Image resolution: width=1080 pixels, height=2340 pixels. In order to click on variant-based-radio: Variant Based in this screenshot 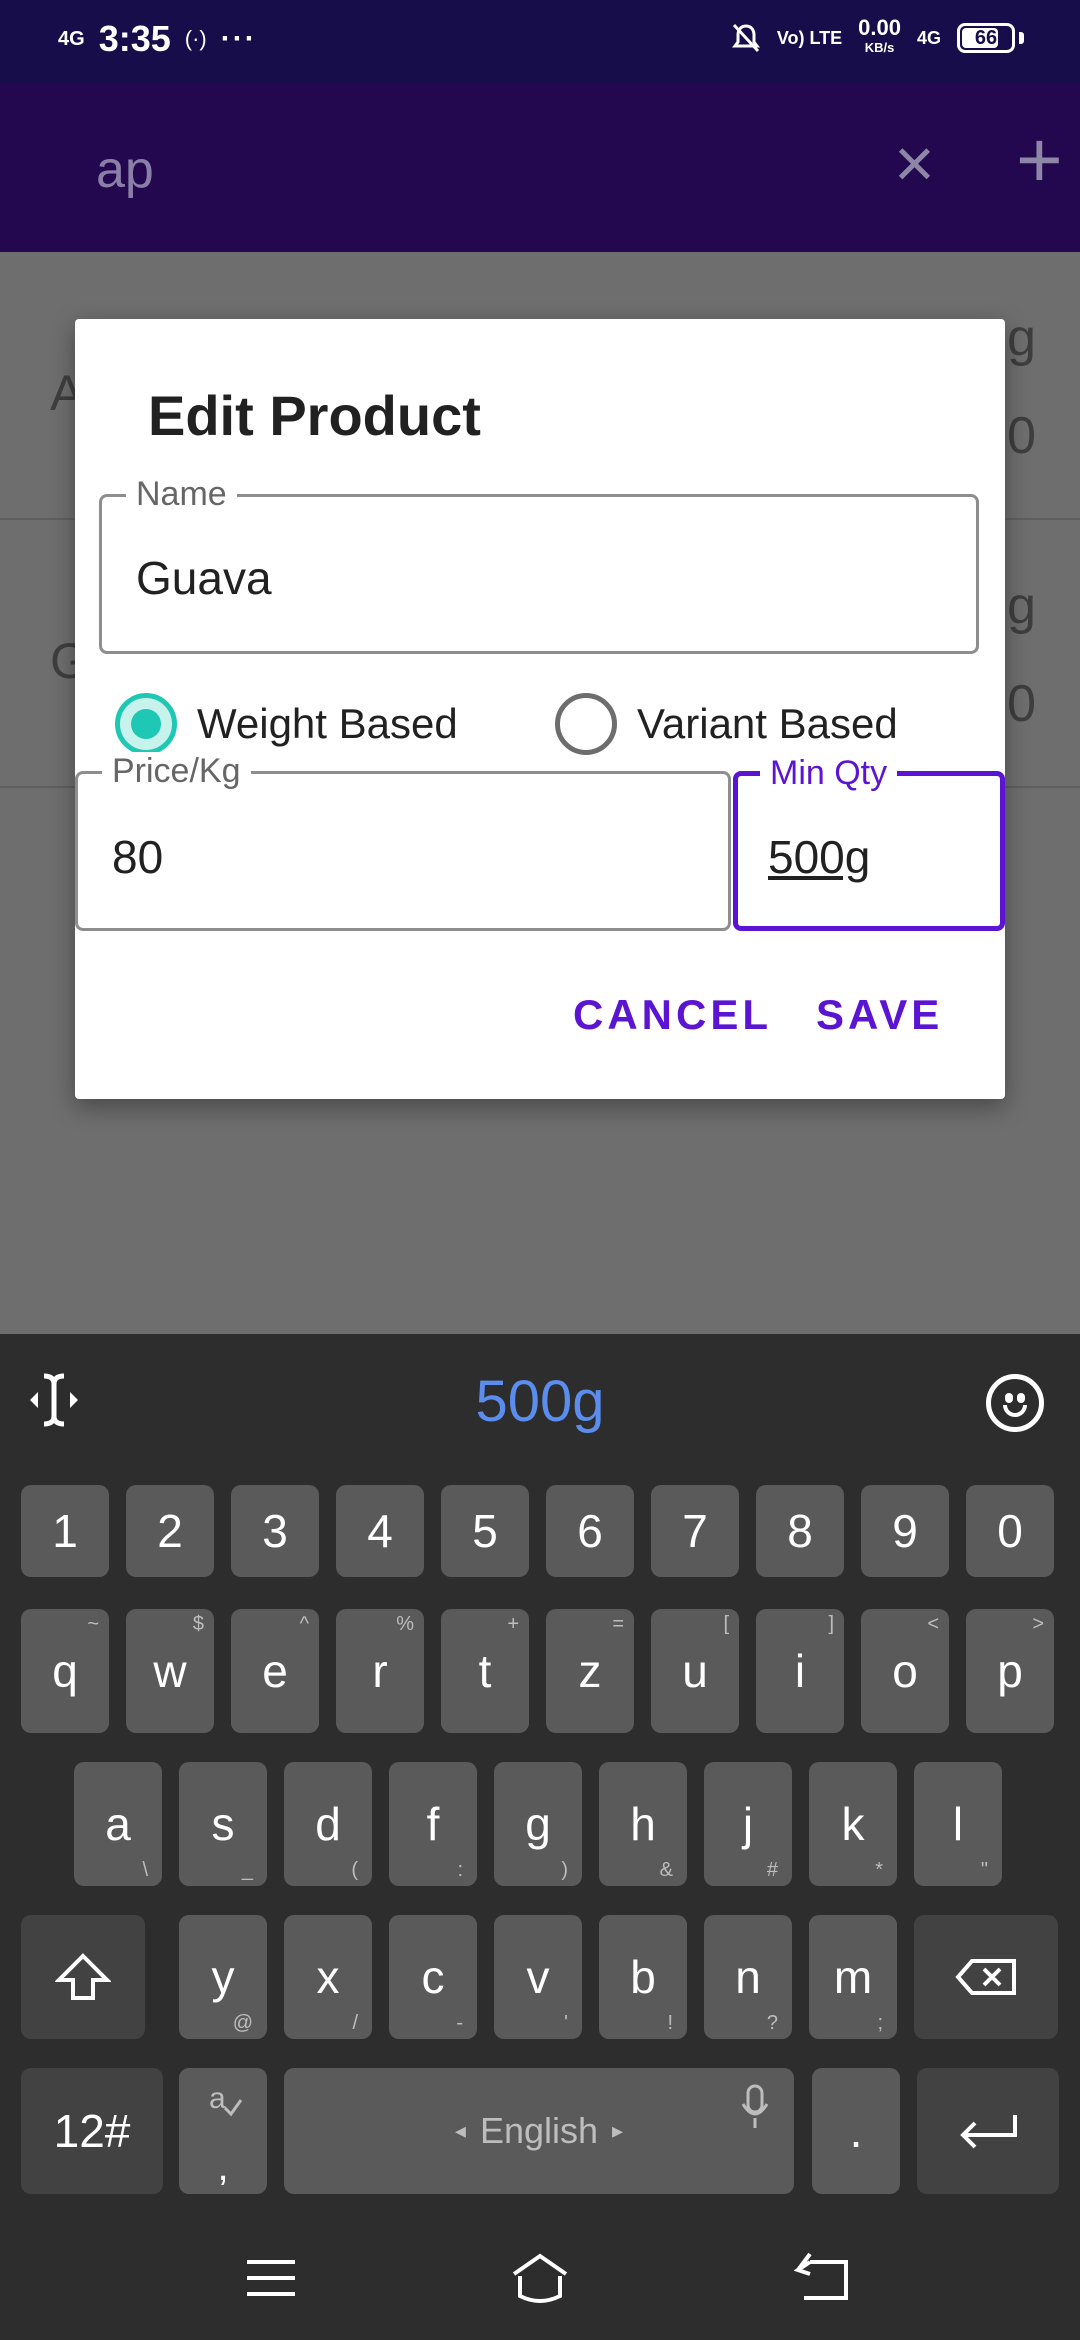, I will do `click(726, 724)`.